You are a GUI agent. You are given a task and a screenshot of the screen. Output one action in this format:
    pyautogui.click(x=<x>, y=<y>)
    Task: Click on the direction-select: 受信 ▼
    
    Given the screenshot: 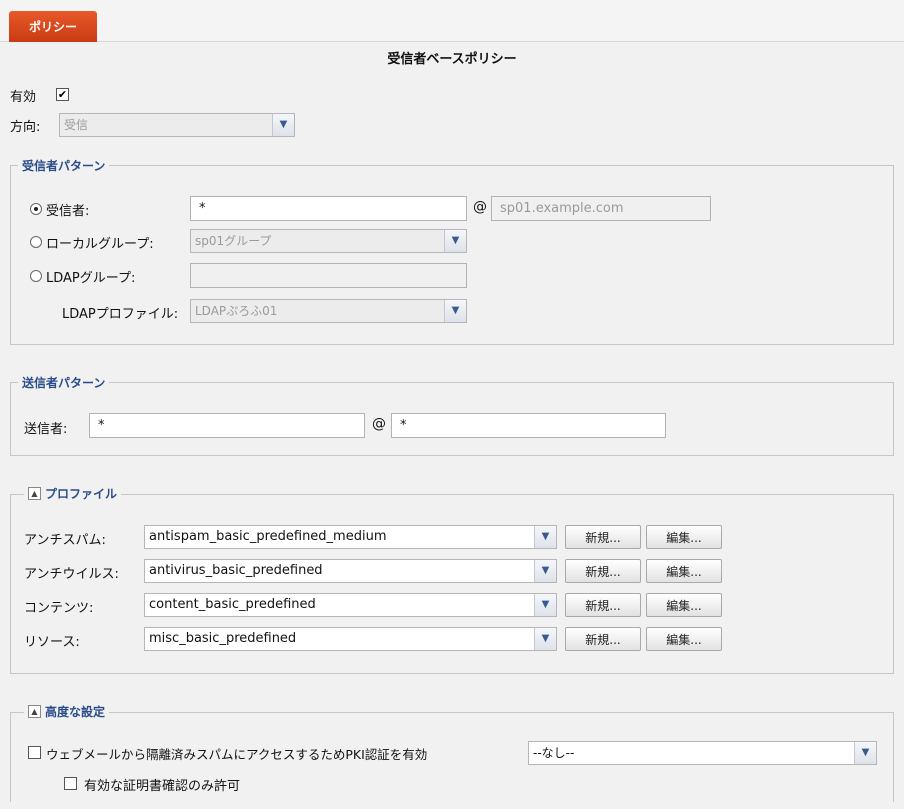 What is the action you would take?
    pyautogui.click(x=177, y=125)
    